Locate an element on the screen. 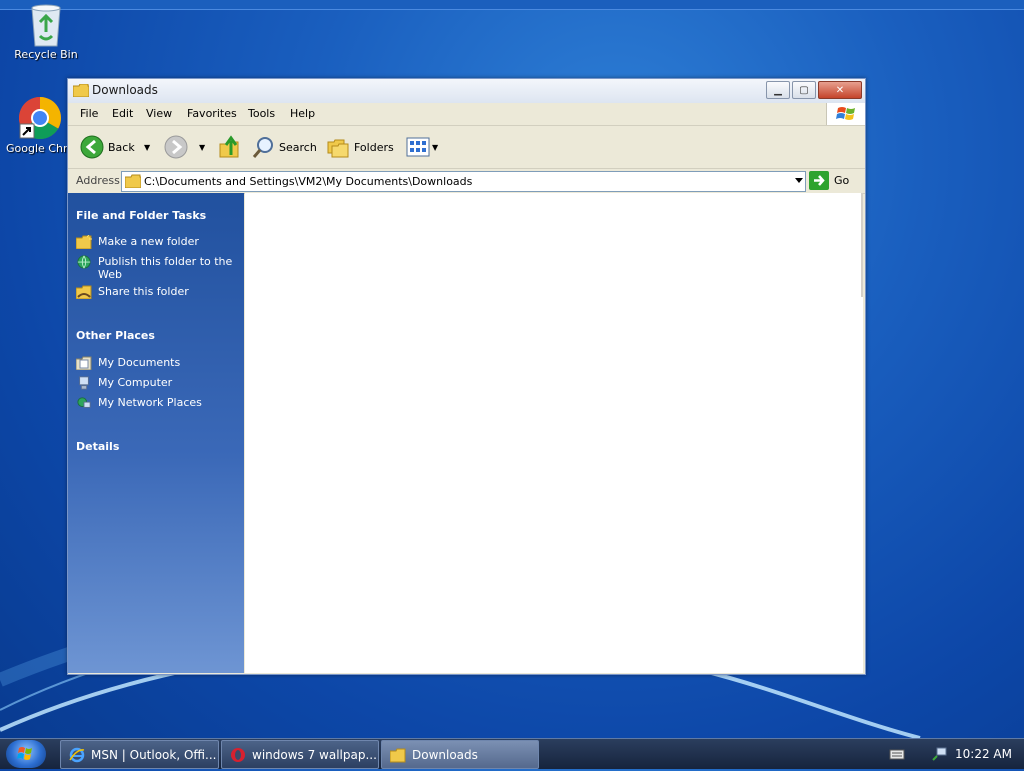 The width and height of the screenshot is (1024, 771). desktop-top-strip is located at coordinates (512, 5).